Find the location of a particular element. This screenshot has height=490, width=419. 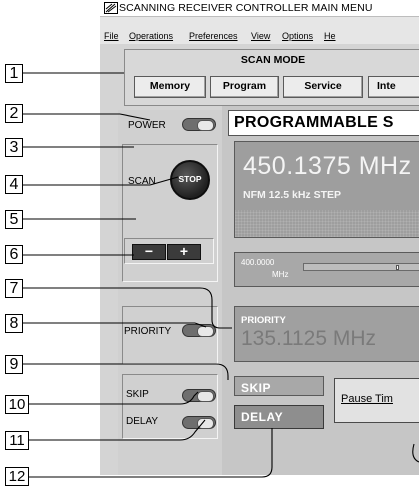

callout-9: 9 is located at coordinates (14, 364).